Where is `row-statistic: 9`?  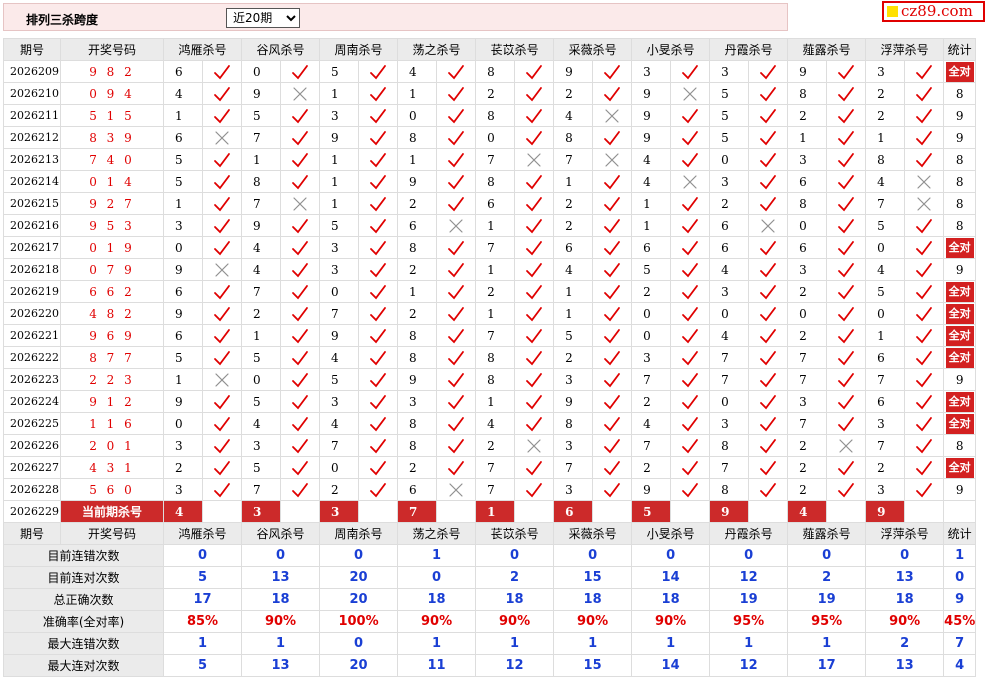
row-statistic: 9 is located at coordinates (960, 489).